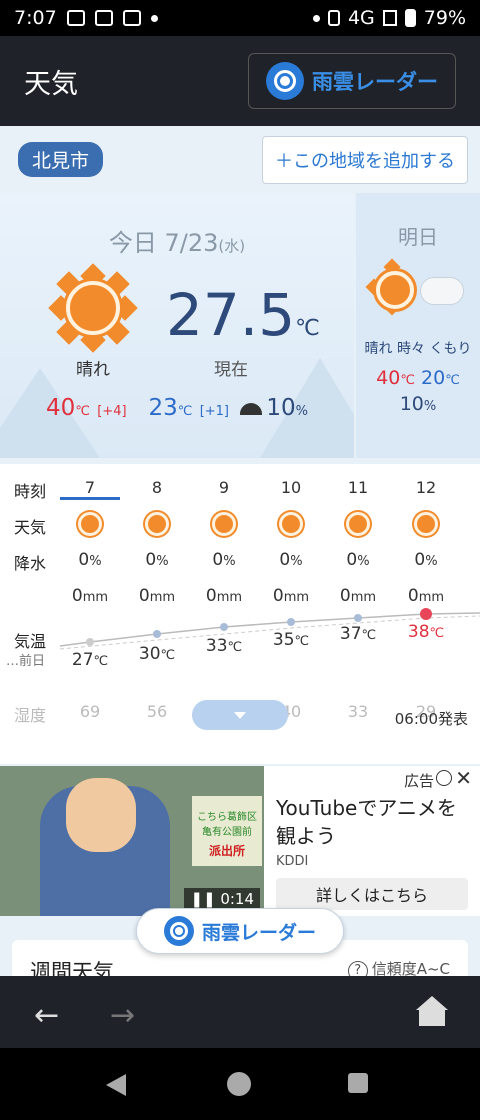  Describe the element at coordinates (358, 1083) in the screenshot. I see `nav-recents-icon` at that location.